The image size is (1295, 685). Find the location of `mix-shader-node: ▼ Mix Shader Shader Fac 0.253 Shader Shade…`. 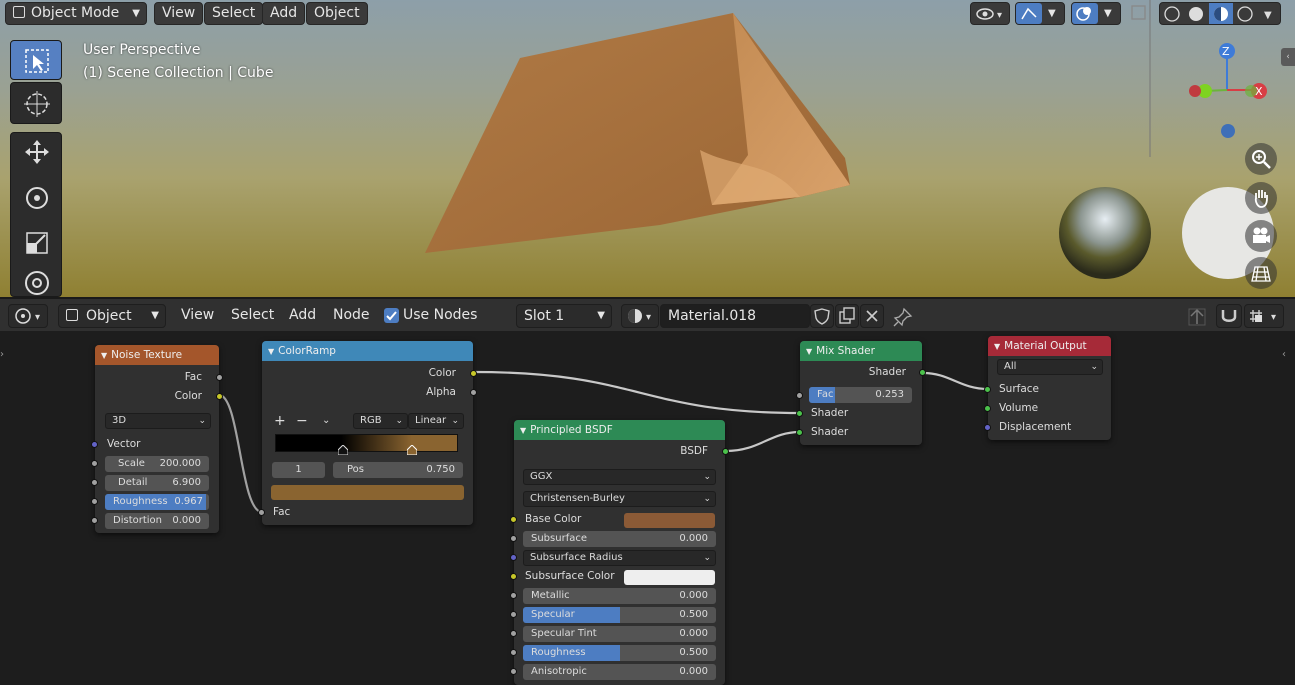

mix-shader-node: ▼ Mix Shader Shader Fac 0.253 Shader Shade… is located at coordinates (861, 393).